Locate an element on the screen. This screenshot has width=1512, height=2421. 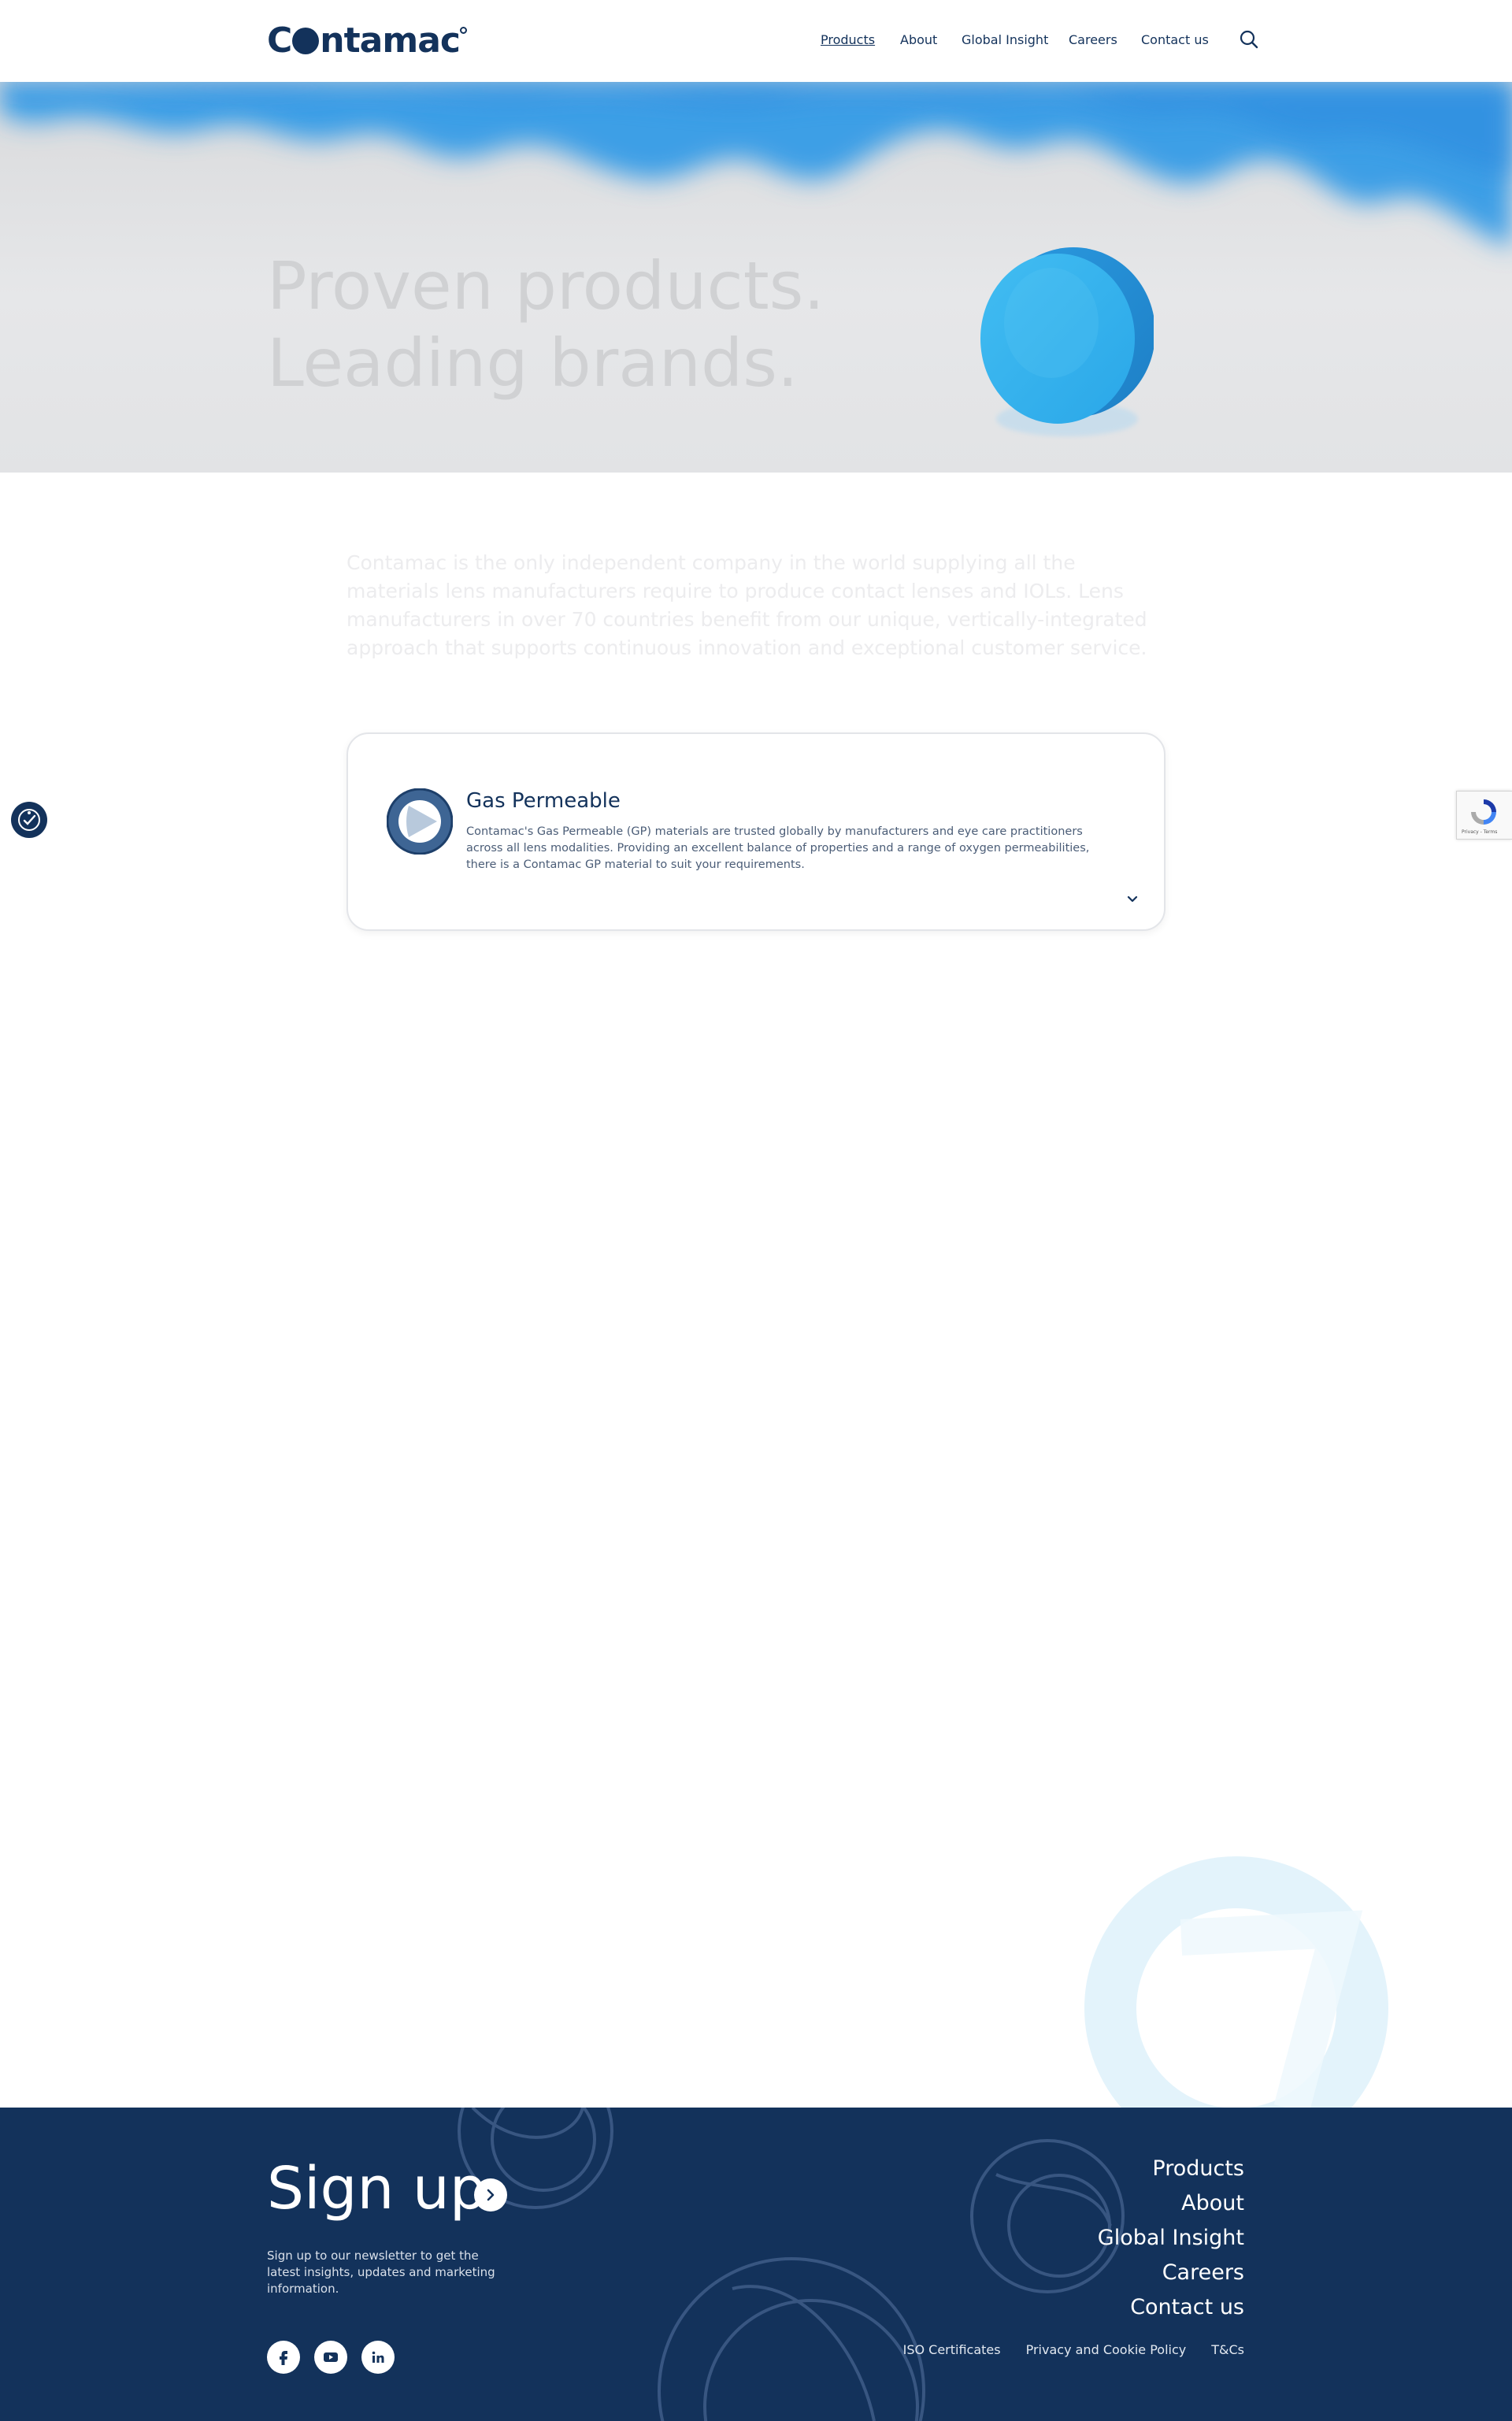
chevron-down-icon is located at coordinates (1132, 900).